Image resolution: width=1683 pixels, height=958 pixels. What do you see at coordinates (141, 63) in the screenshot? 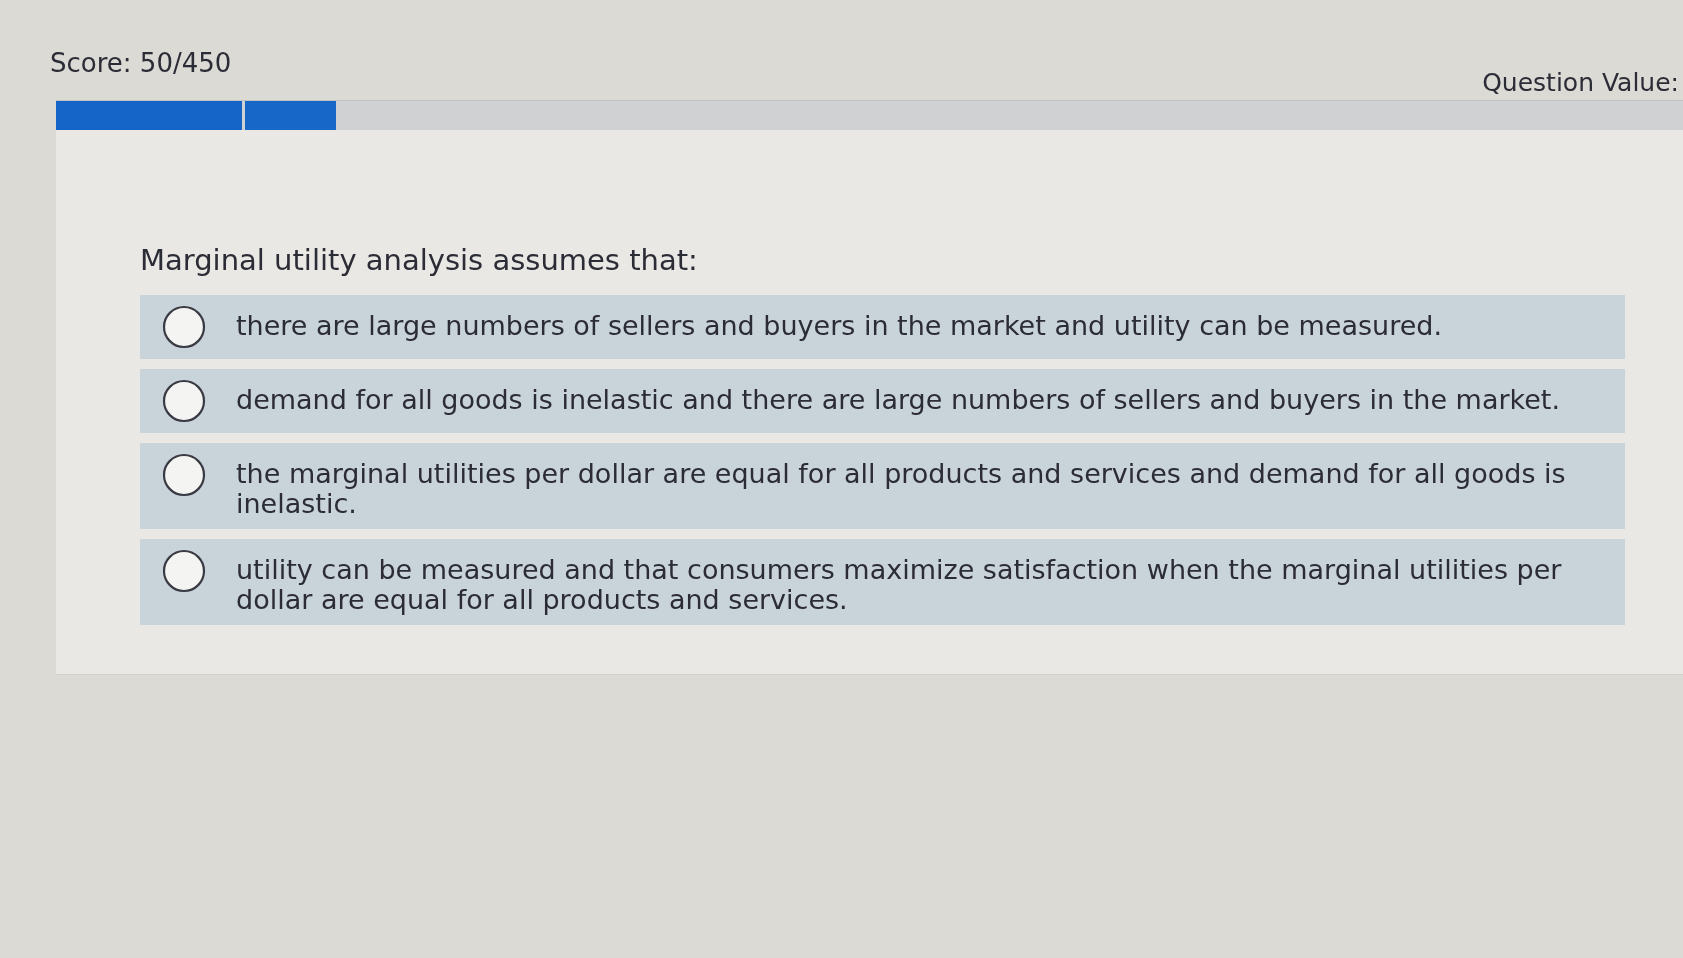
I see `score-text: Score: 50/450` at bounding box center [141, 63].